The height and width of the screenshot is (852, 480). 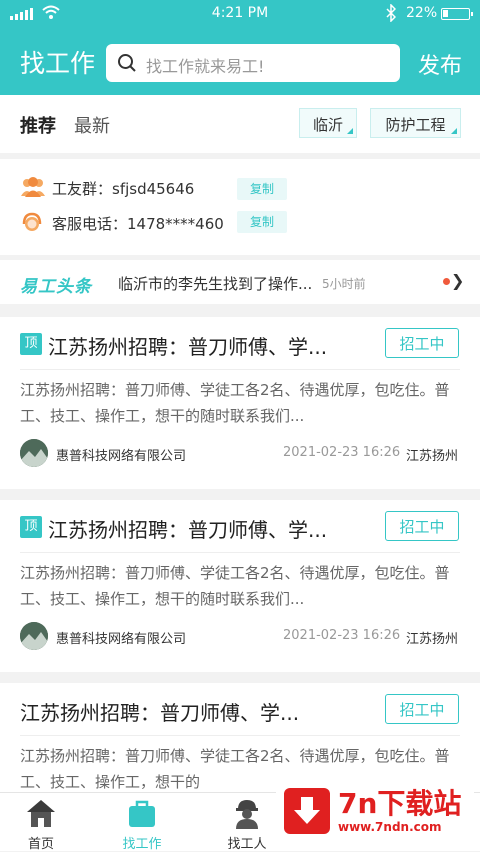 I want to click on service-phone-label: 客服电话：1478****460, so click(x=138, y=224).